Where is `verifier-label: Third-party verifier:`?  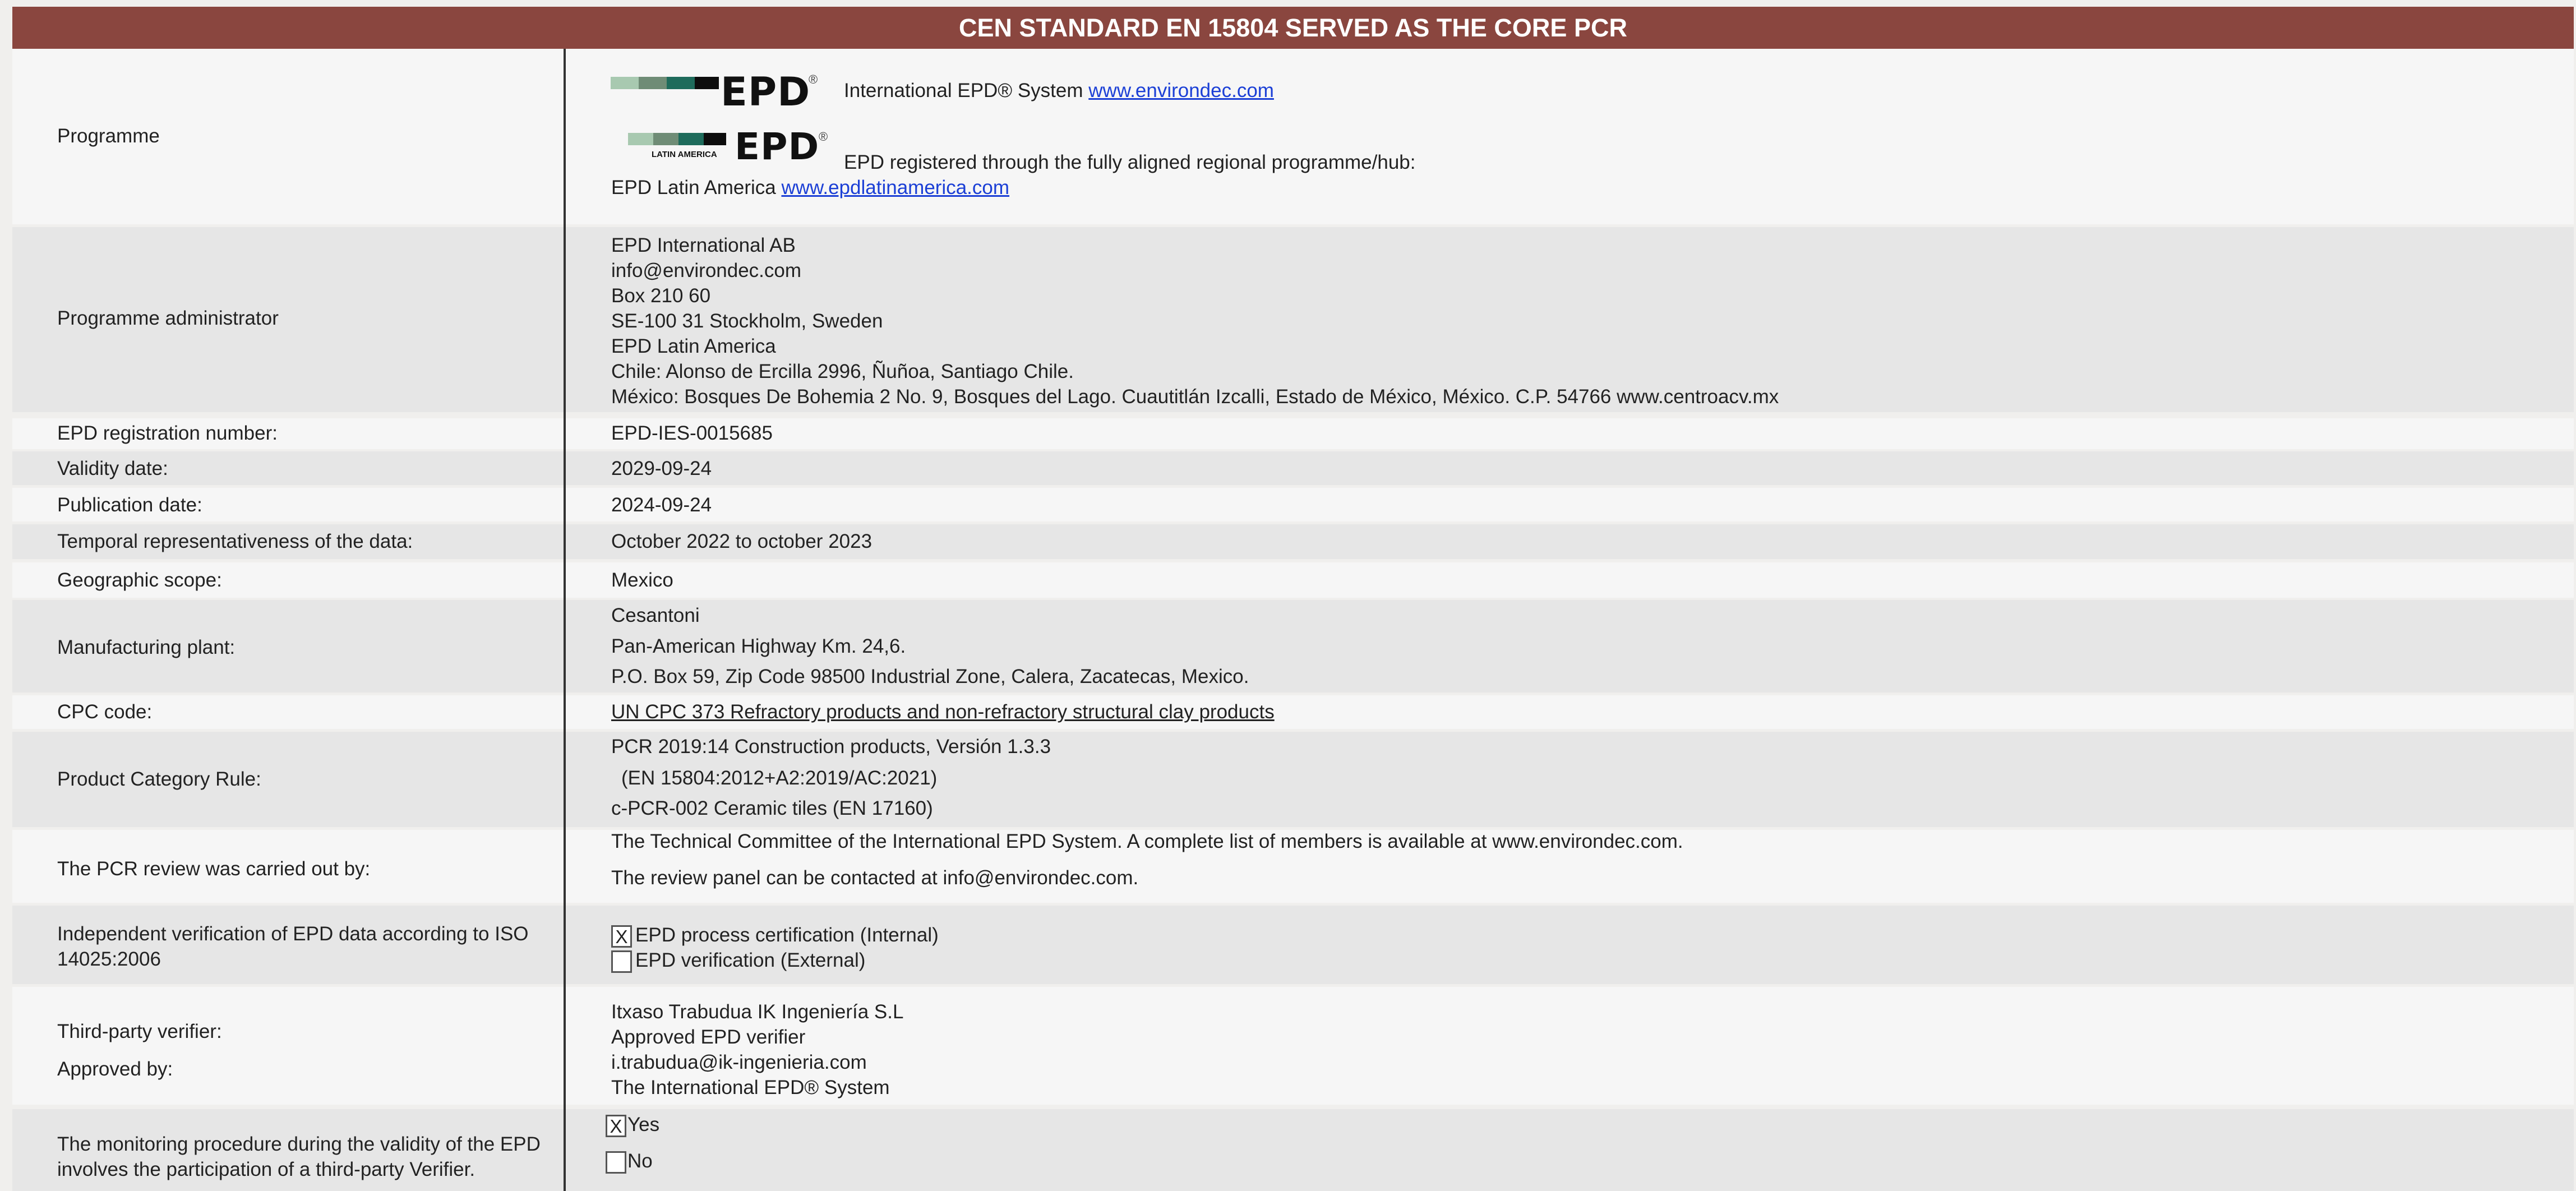
verifier-label: Third-party verifier: is located at coordinates (139, 1032).